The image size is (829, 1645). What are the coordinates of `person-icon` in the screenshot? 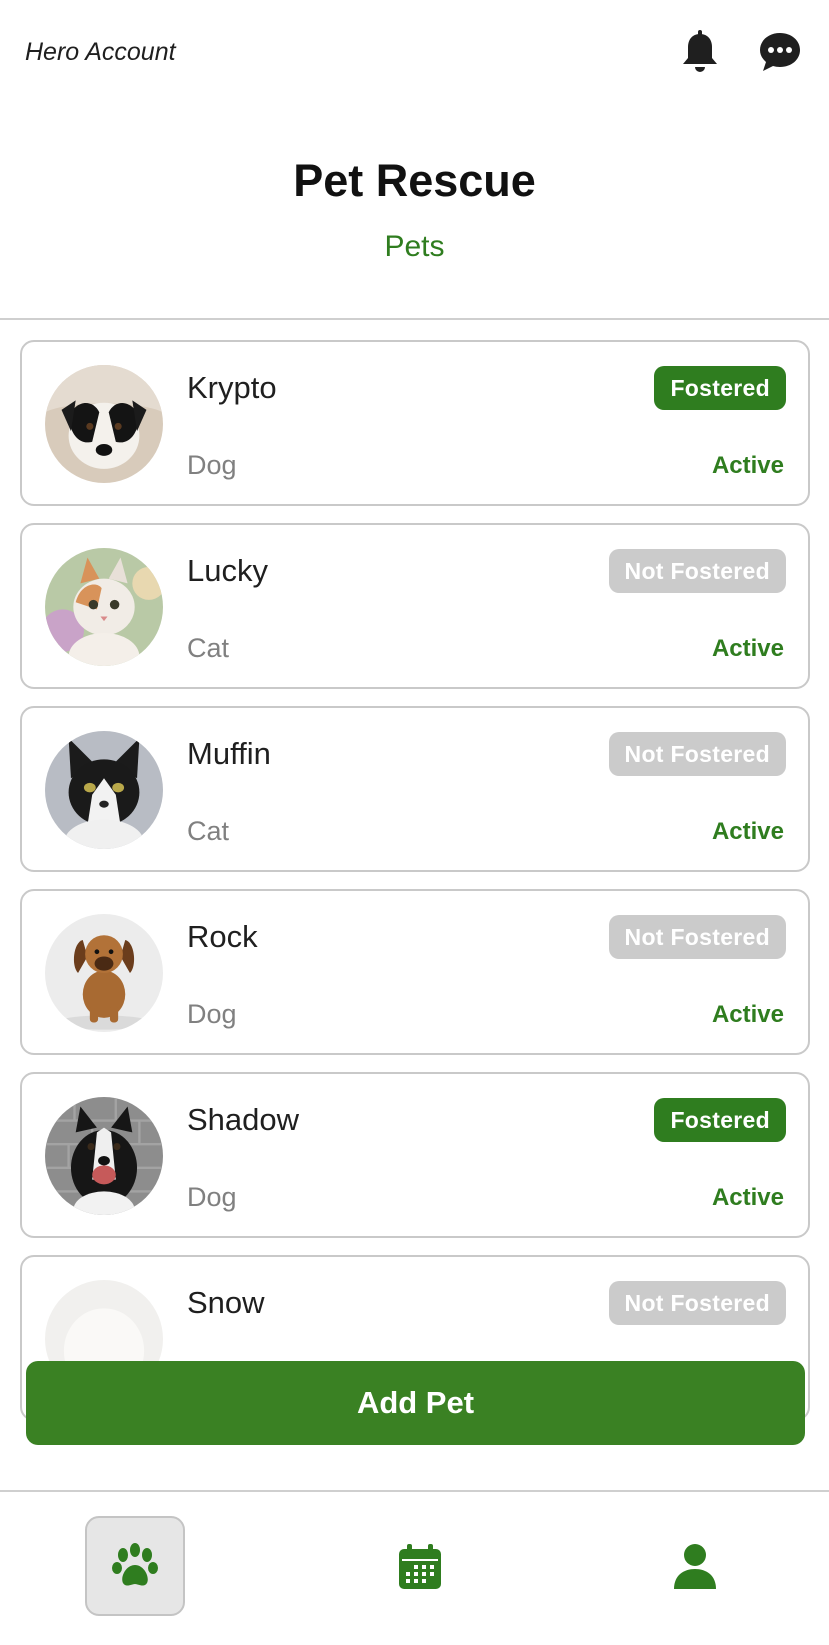 It's located at (695, 1566).